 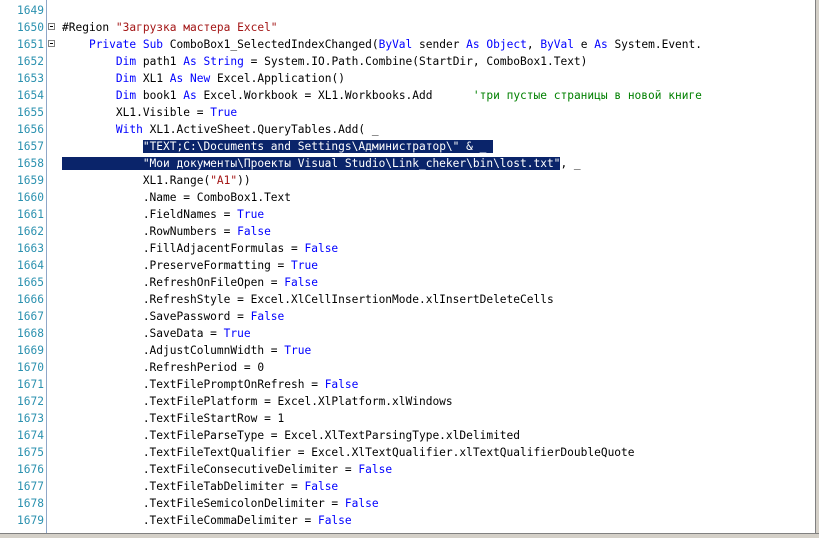 What do you see at coordinates (407, 503) in the screenshot?
I see `code-line: 1678 .TextFileSemicolonDelimiter = False` at bounding box center [407, 503].